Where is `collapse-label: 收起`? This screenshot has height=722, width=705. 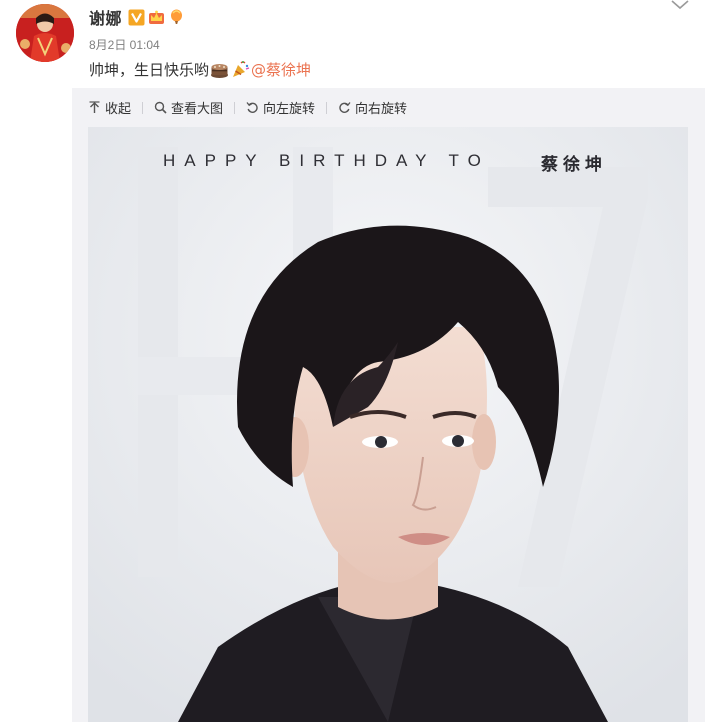
collapse-label: 收起 is located at coordinates (118, 109).